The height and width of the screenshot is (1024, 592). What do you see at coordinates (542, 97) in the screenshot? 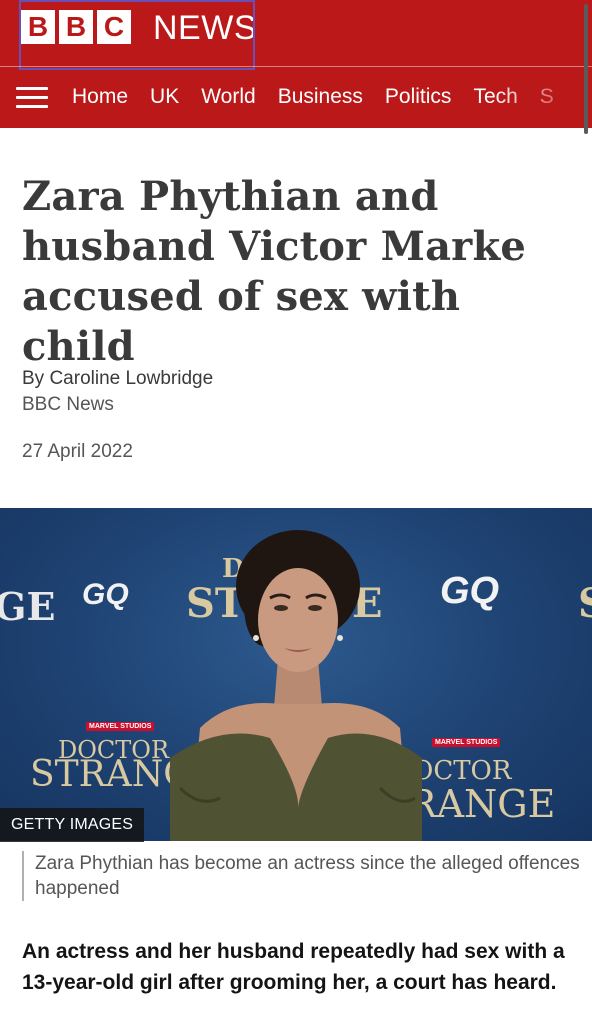
I see `nav-overflow-fade` at bounding box center [542, 97].